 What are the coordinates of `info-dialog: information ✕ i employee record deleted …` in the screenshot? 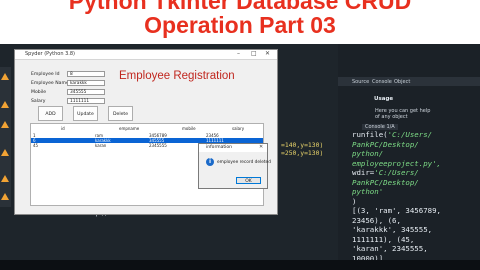 It's located at (234, 166).